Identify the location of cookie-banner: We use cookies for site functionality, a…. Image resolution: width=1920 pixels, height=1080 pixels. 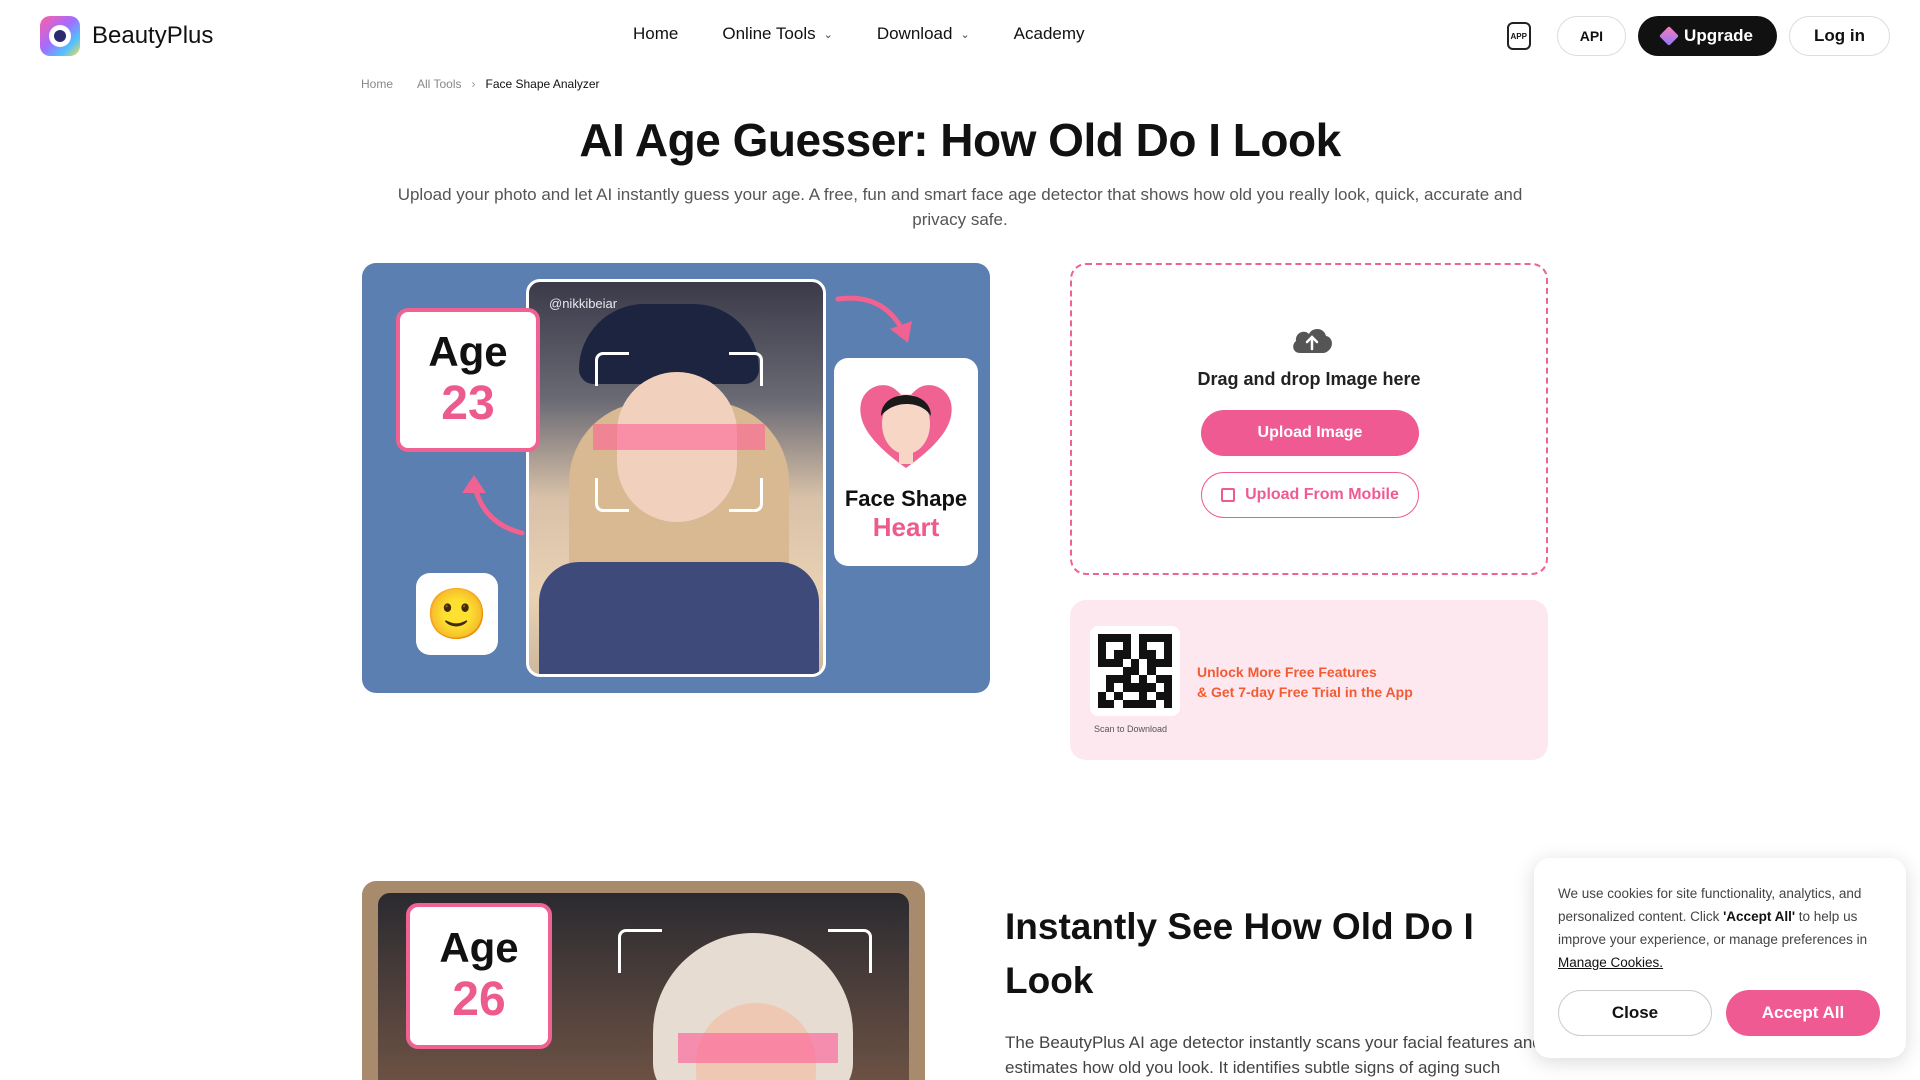
(1720, 958).